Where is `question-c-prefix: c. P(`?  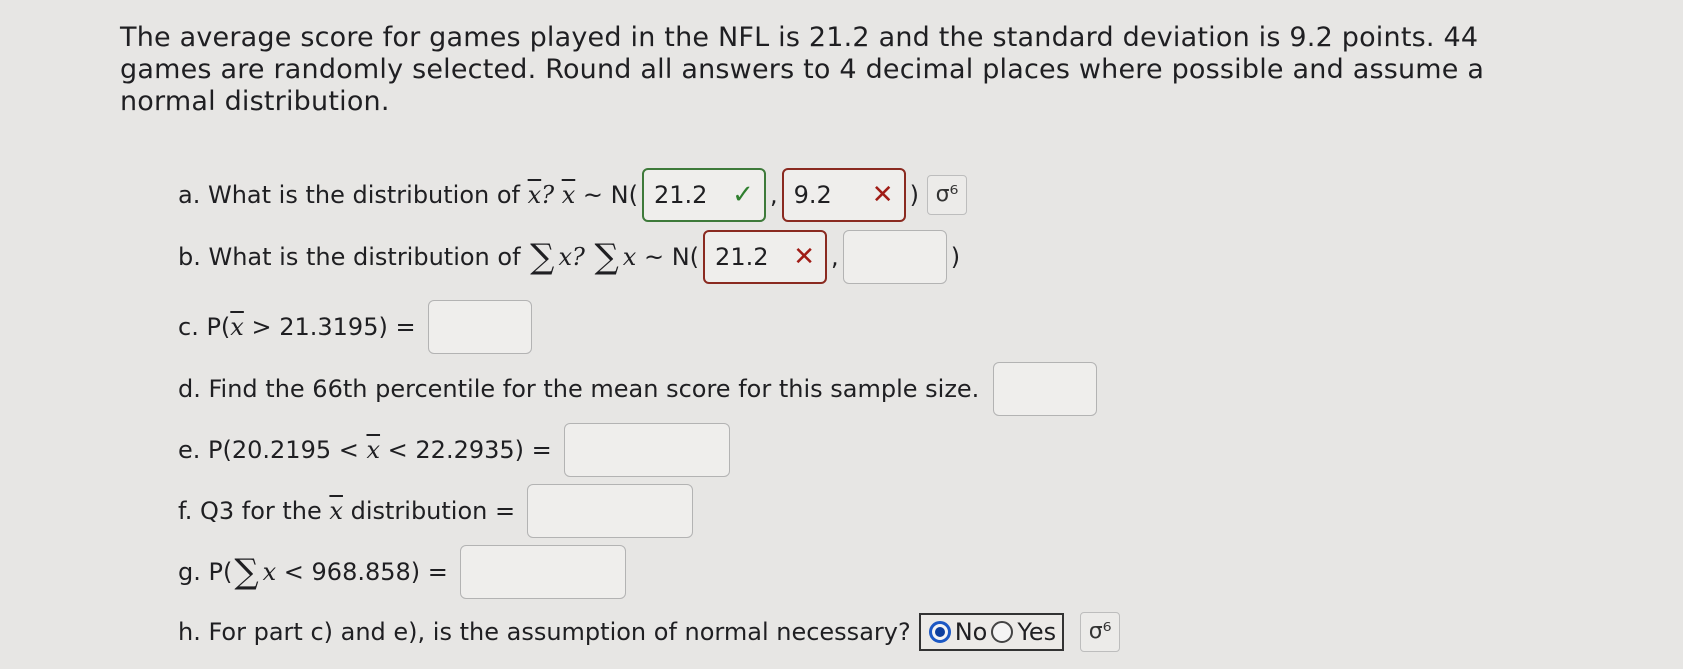 question-c-prefix: c. P( is located at coordinates (204, 327).